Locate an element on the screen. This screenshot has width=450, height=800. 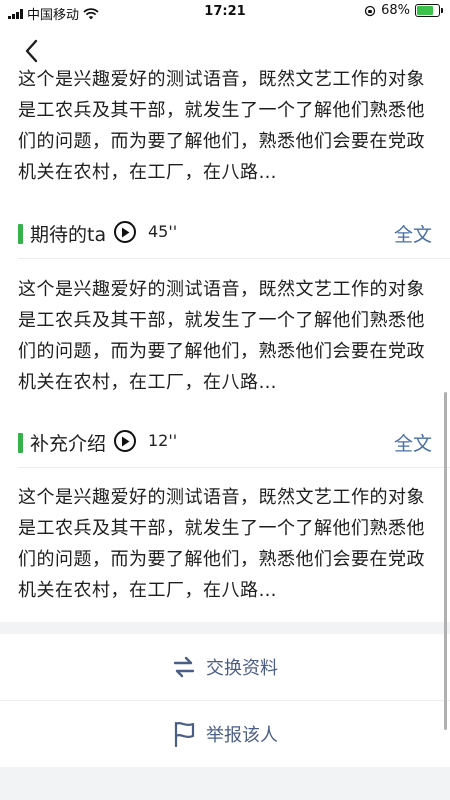
exchange-info-button: 交换资料 is located at coordinates (225, 667).